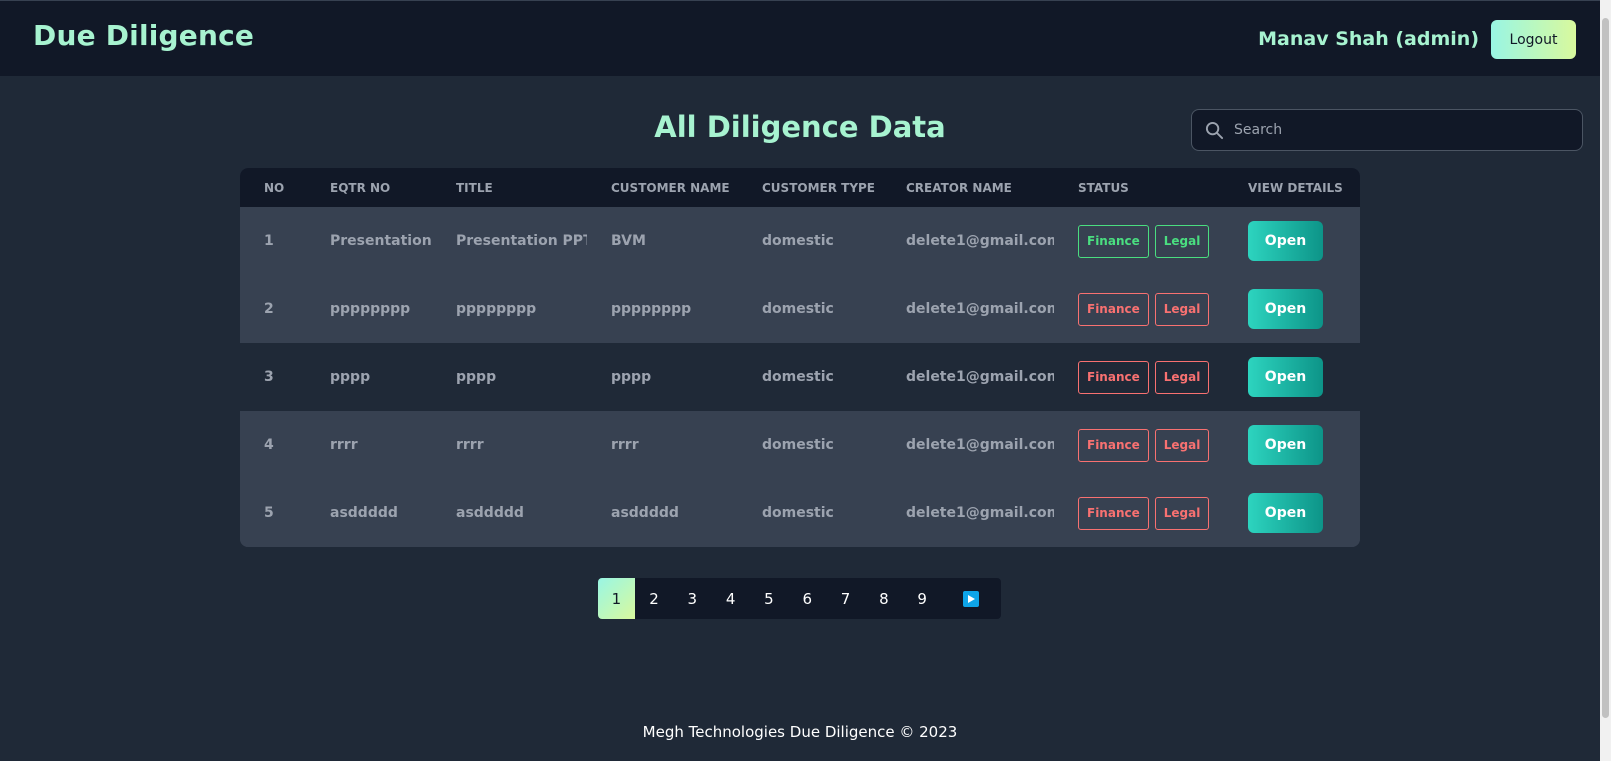 This screenshot has height=761, width=1611. What do you see at coordinates (381, 241) in the screenshot?
I see `row-eqtr-no: Presentation` at bounding box center [381, 241].